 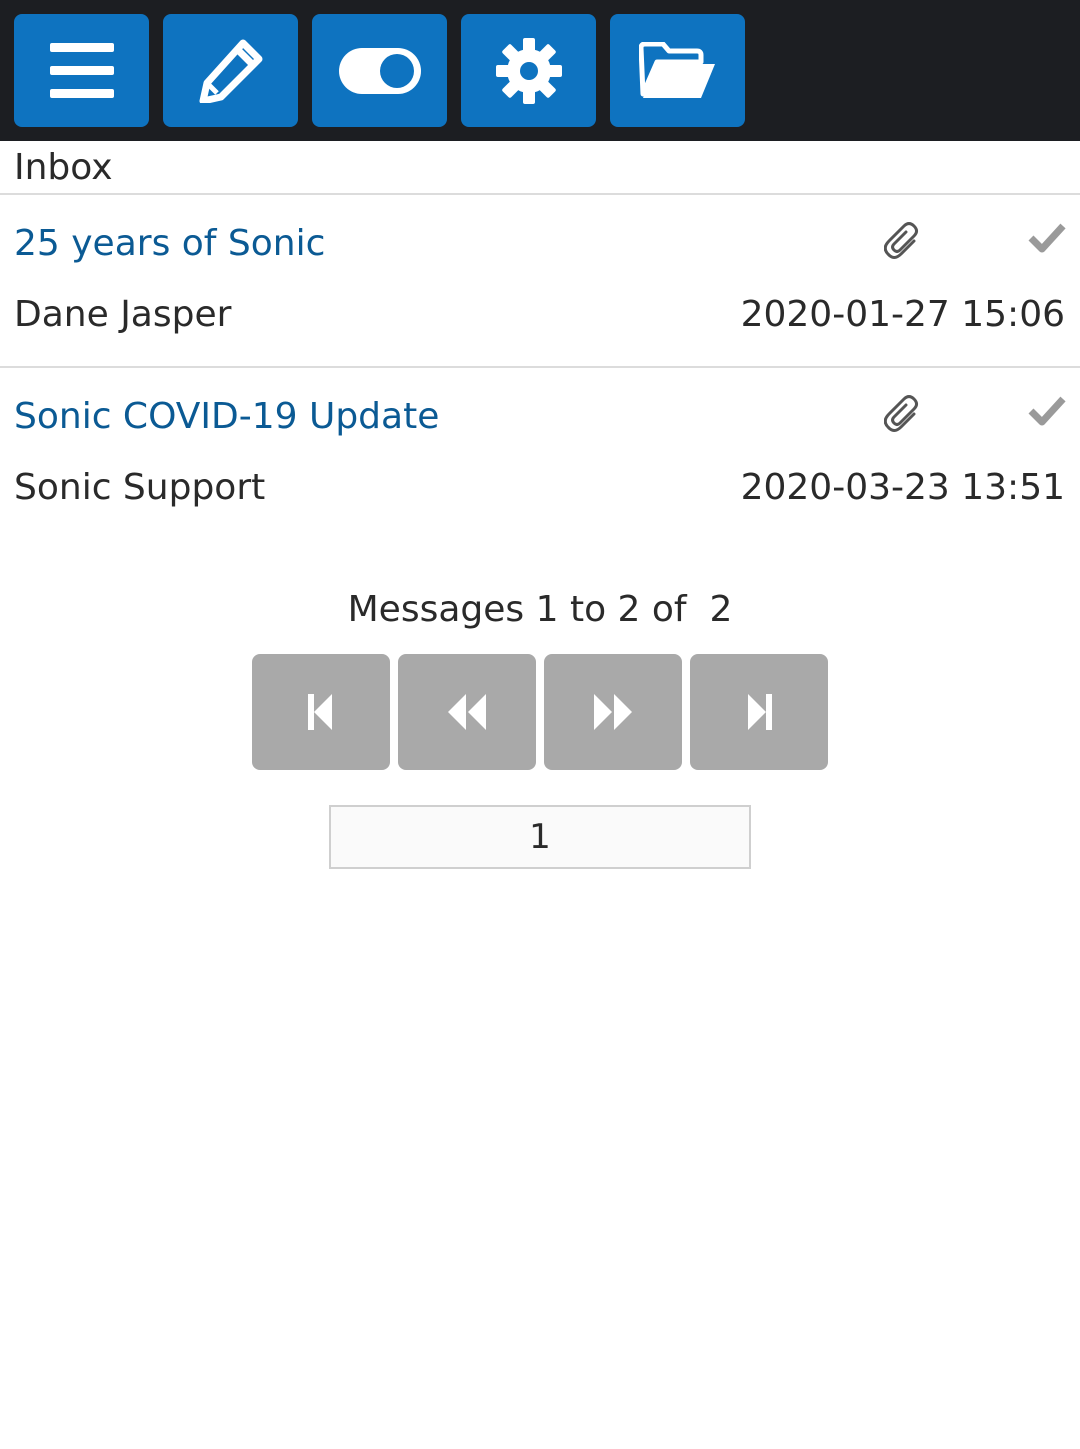 What do you see at coordinates (63, 167) in the screenshot?
I see `folder-title: Inbox` at bounding box center [63, 167].